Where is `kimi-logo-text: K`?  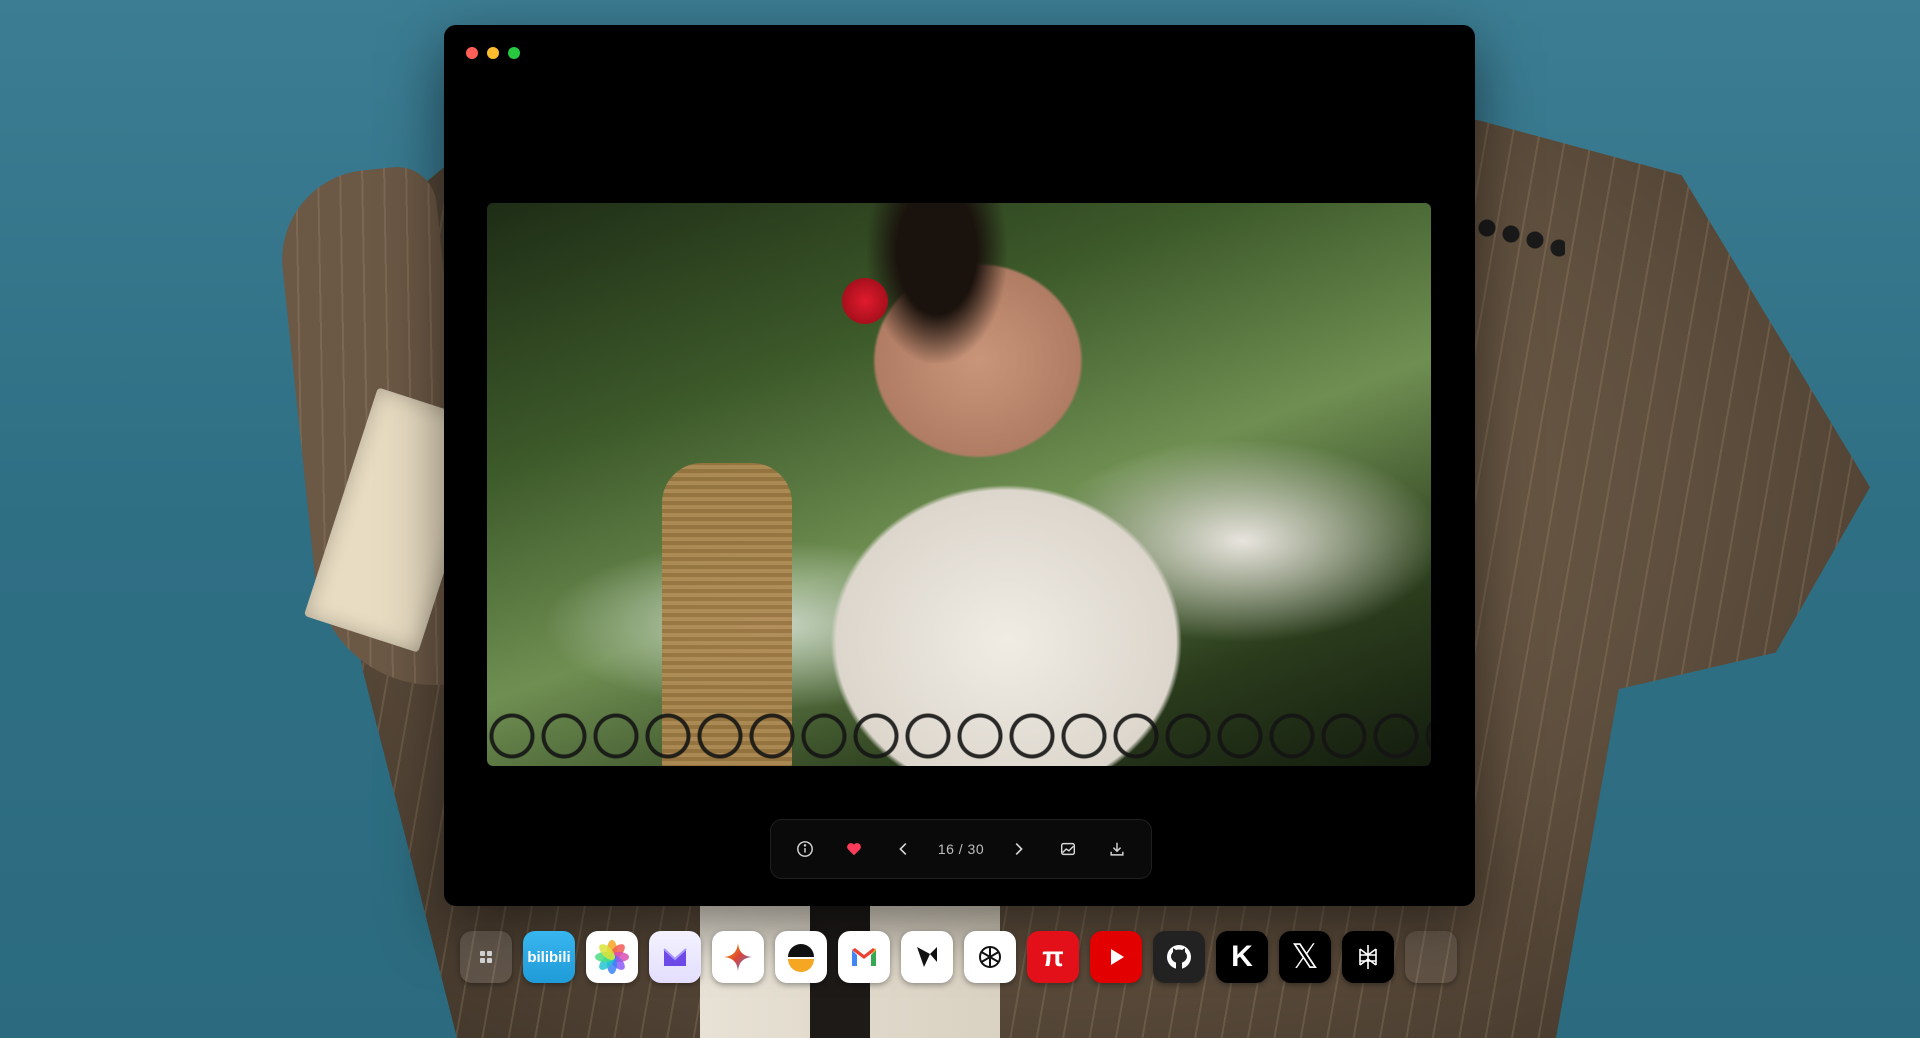 kimi-logo-text: K is located at coordinates (1242, 956).